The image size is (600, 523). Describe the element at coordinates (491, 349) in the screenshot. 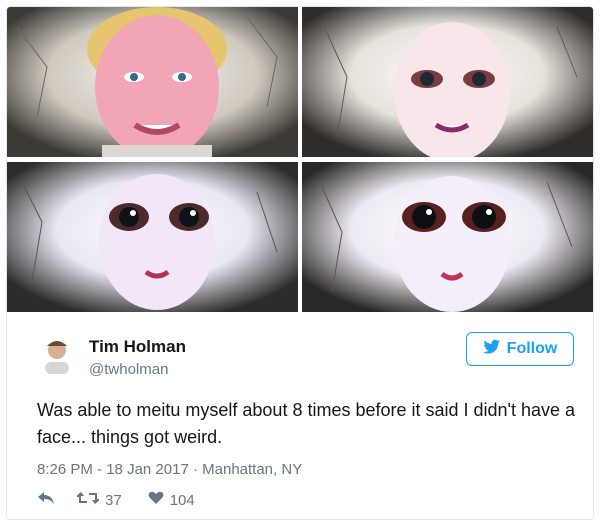

I see `twitter-bird-icon` at that location.